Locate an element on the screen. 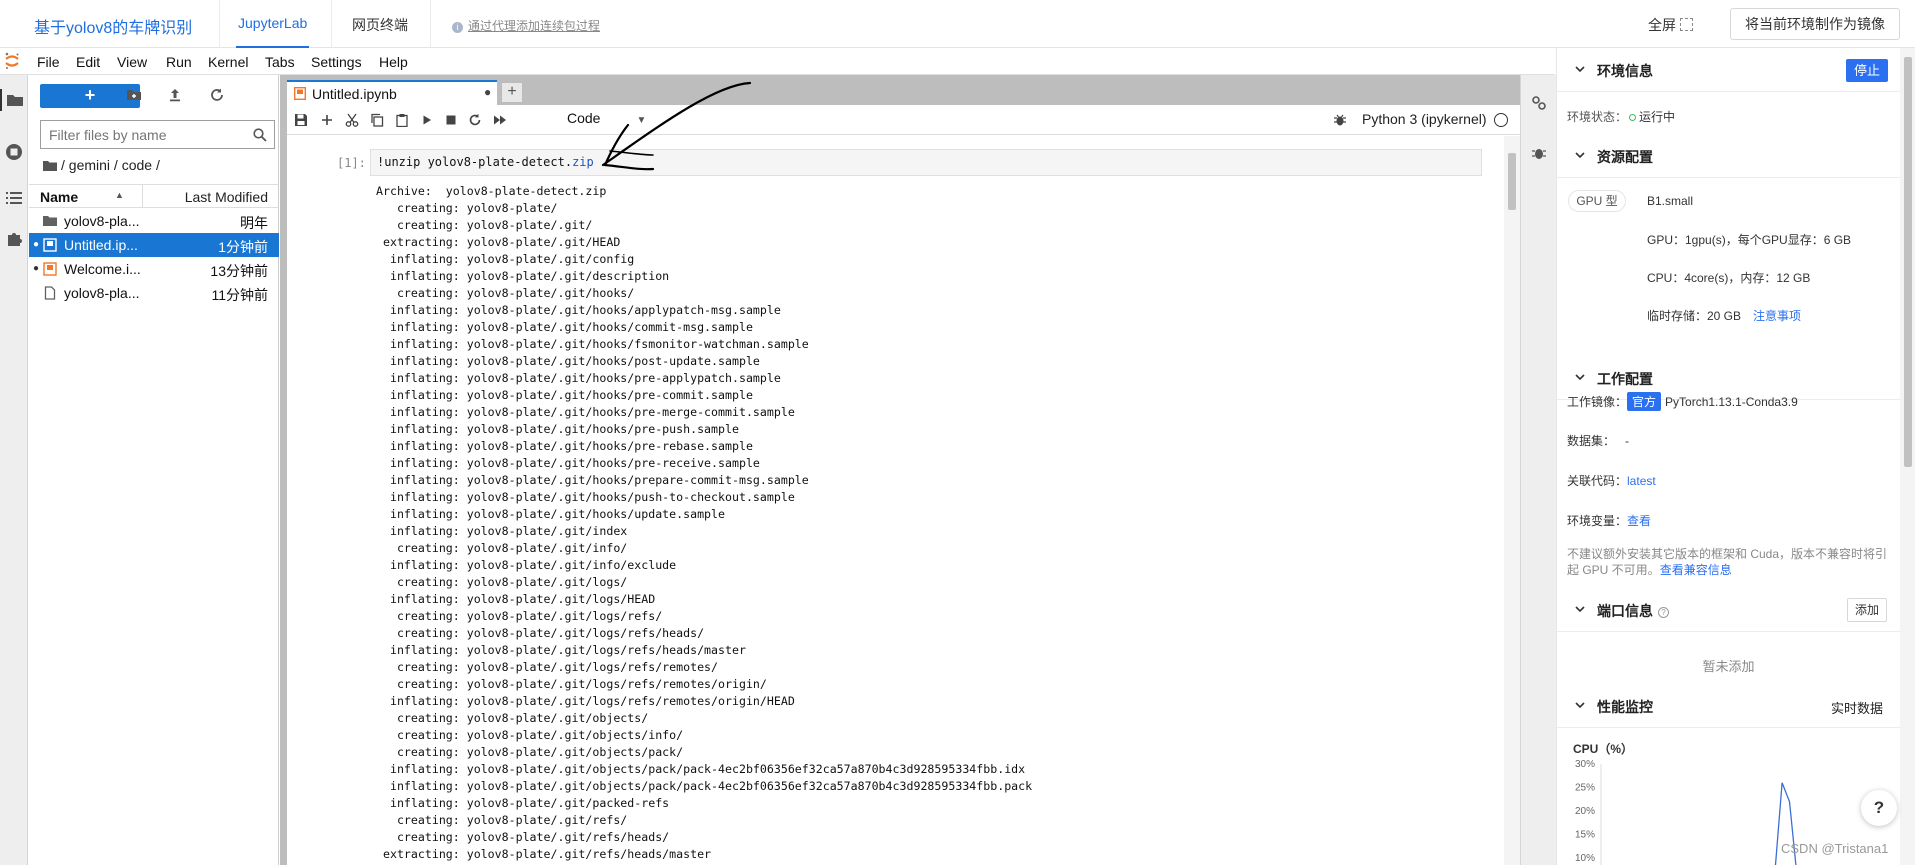 The height and width of the screenshot is (865, 1915). work-image: 工作镜像： 官方 PyTorch1.13.1-Conda3.9 is located at coordinates (1682, 401).